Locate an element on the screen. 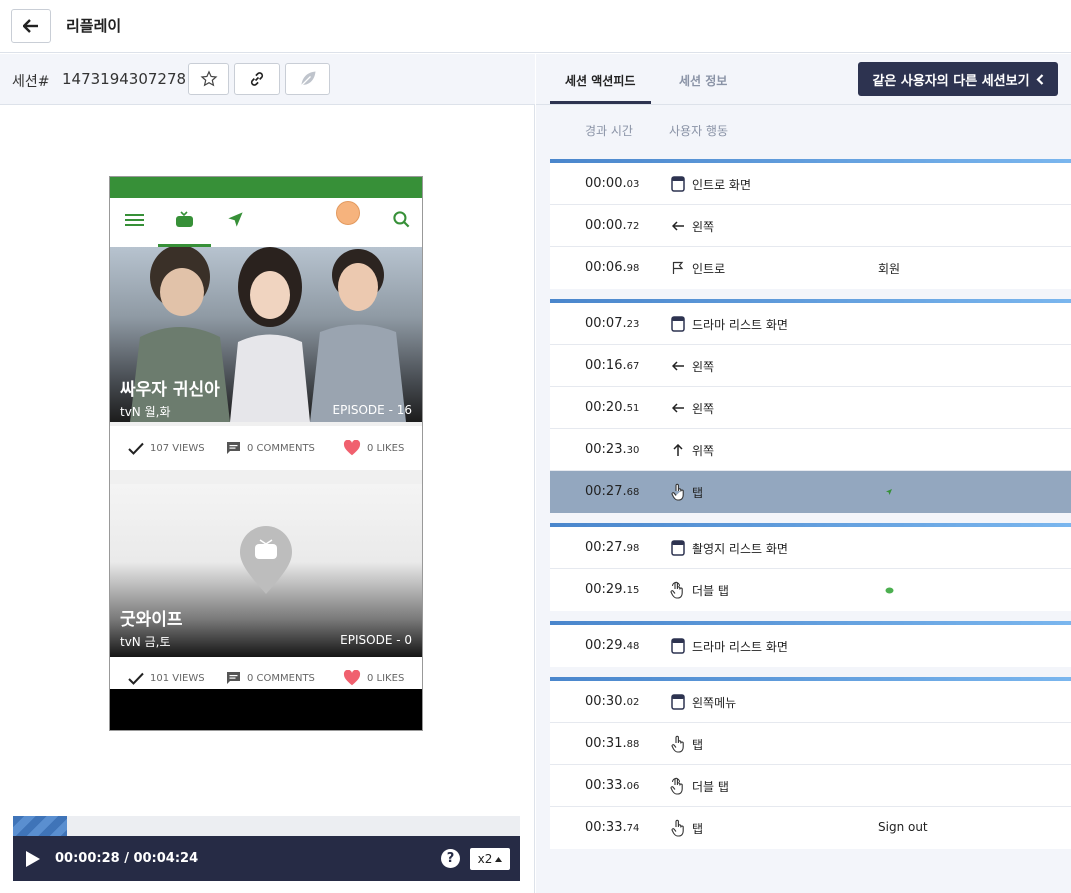 The image size is (1071, 893). link-icon is located at coordinates (257, 79).